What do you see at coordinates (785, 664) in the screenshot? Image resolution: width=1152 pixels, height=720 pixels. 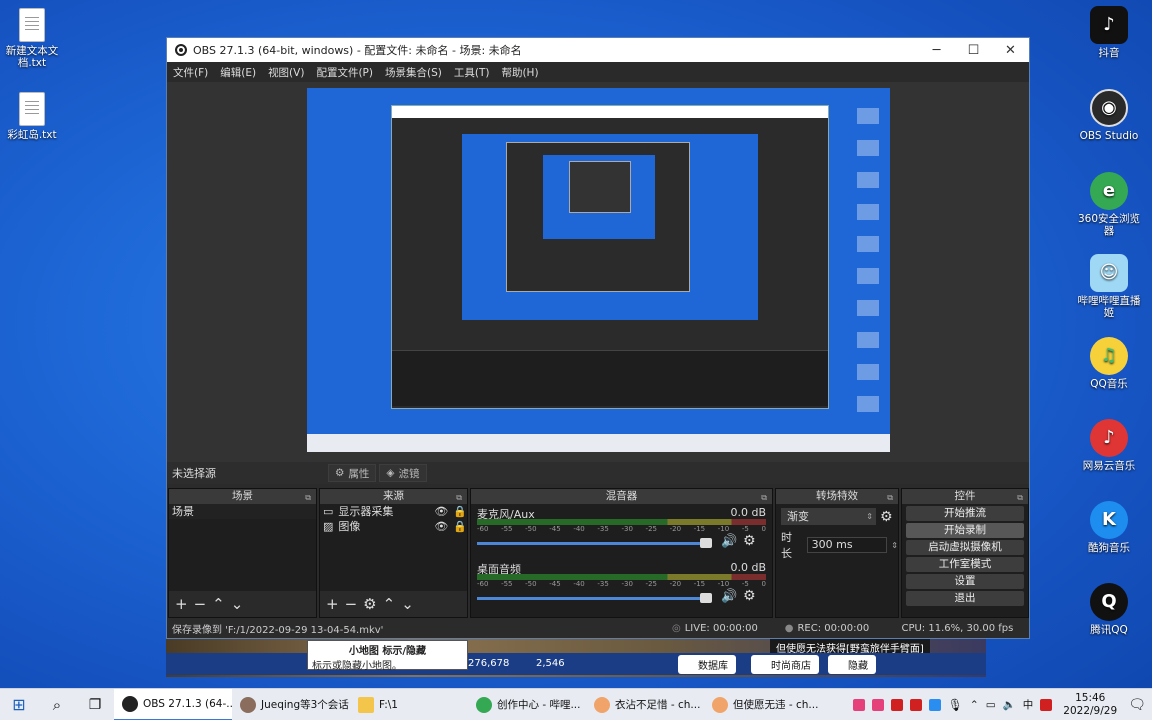 I see `game-button-fashion-shop: 时尚商店` at bounding box center [785, 664].